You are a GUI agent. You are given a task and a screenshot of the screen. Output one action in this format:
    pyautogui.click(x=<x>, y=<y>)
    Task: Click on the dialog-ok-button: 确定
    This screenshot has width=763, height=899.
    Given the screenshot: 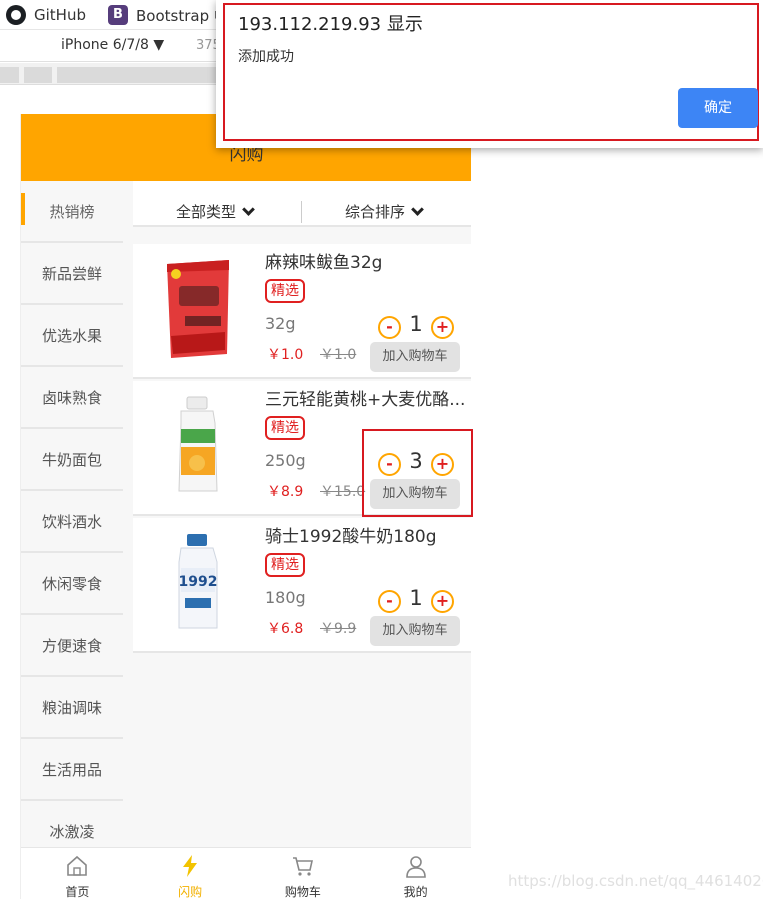 What is the action you would take?
    pyautogui.click(x=718, y=108)
    